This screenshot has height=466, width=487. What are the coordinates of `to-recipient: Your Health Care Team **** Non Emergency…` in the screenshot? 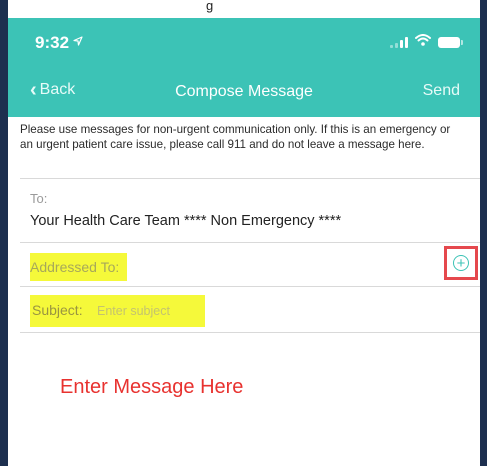 It's located at (186, 221).